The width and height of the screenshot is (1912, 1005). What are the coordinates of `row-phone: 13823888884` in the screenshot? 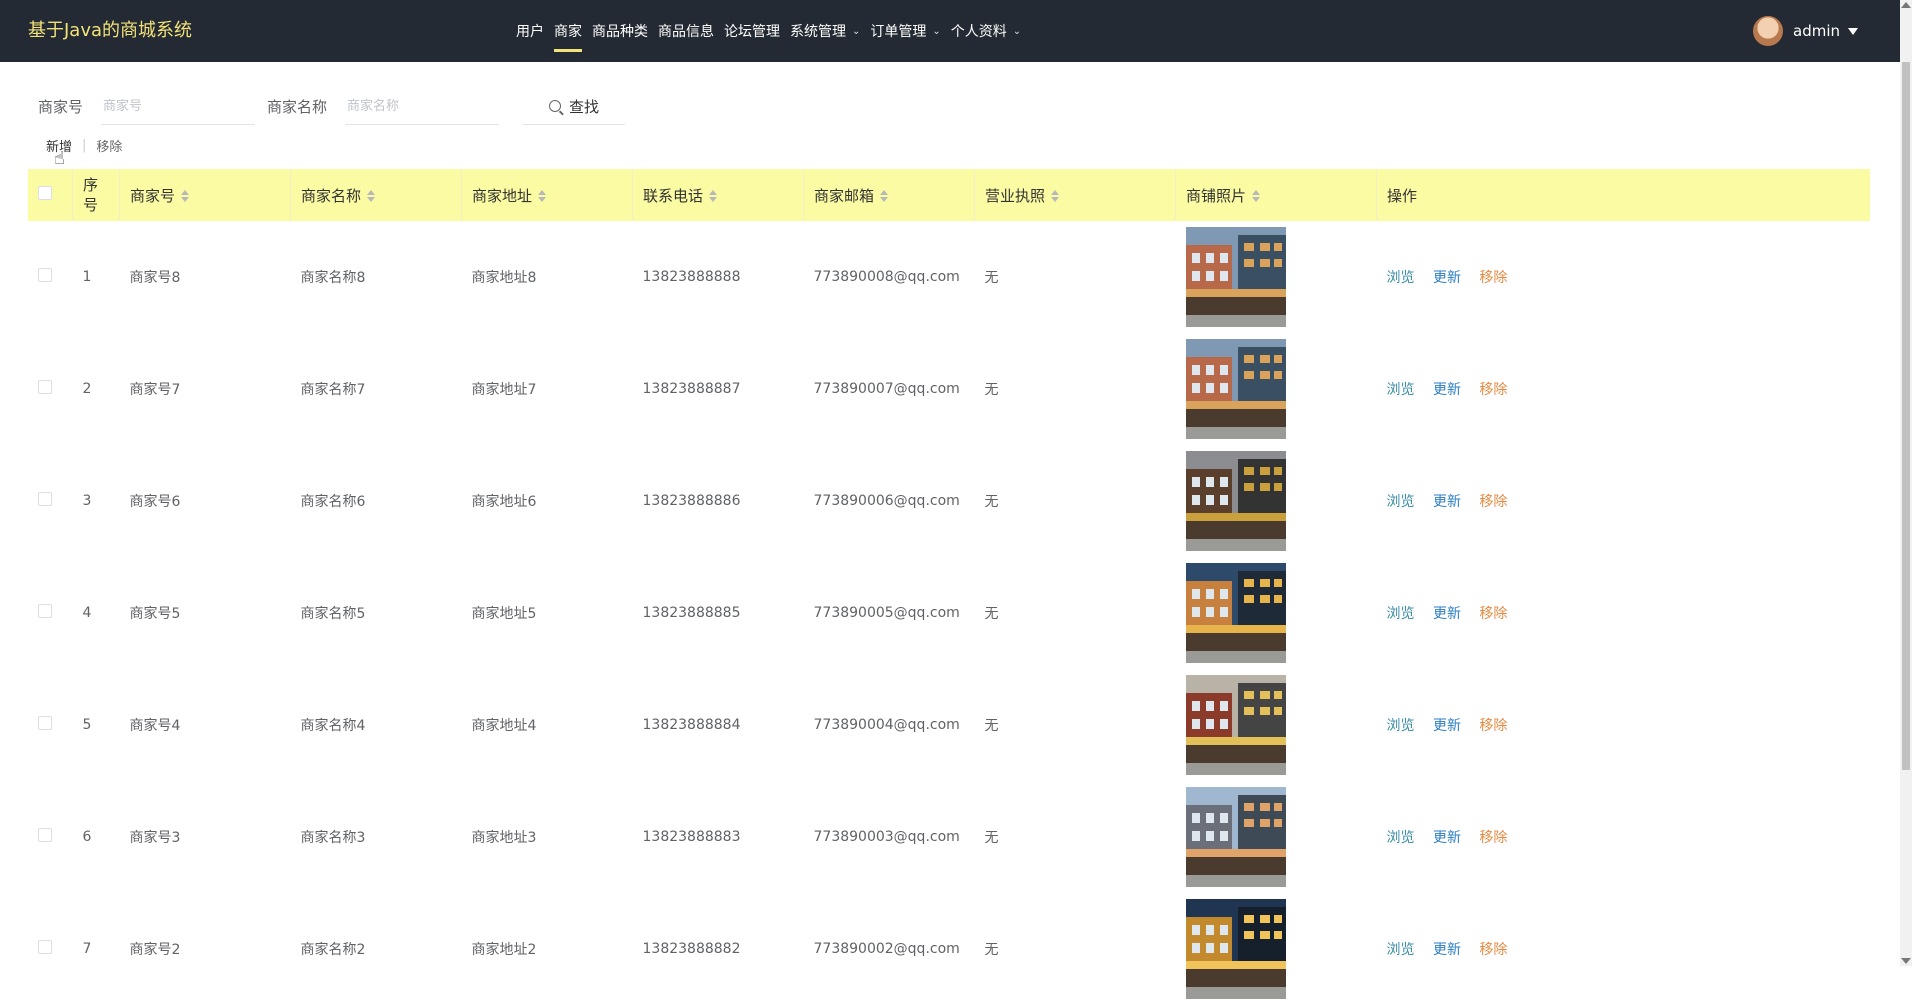 It's located at (691, 725).